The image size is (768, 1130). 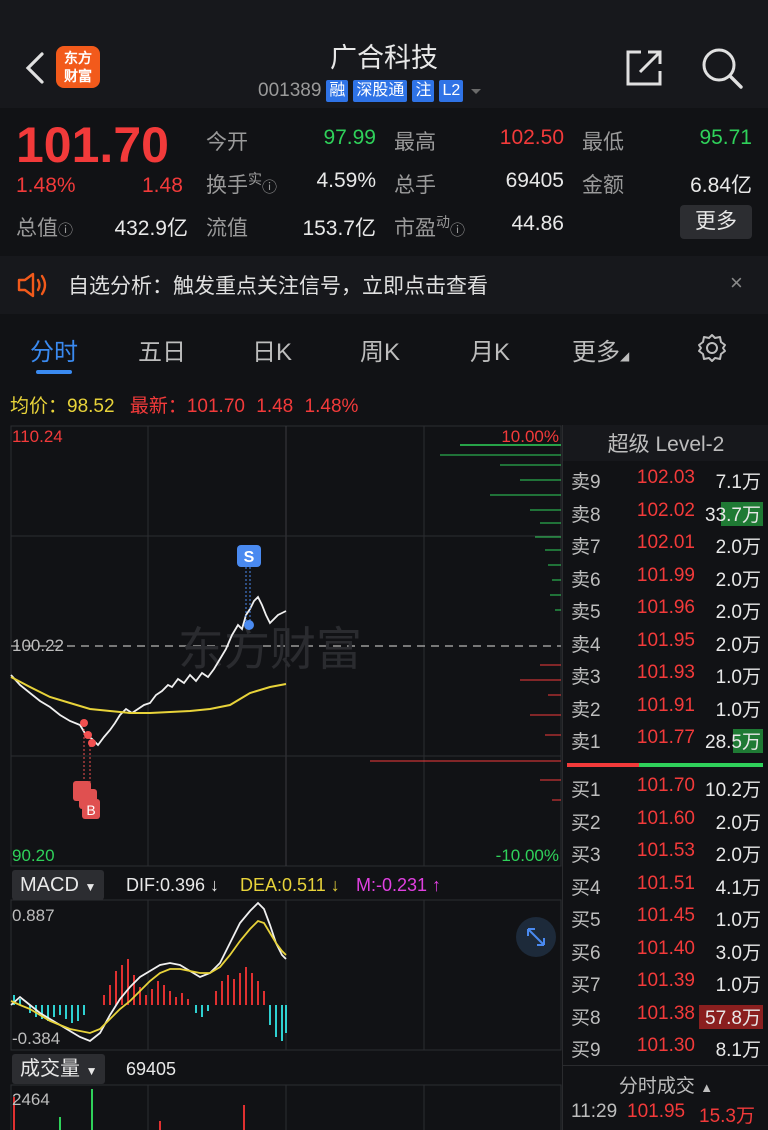 I want to click on bid-label: 买1, so click(x=586, y=790).